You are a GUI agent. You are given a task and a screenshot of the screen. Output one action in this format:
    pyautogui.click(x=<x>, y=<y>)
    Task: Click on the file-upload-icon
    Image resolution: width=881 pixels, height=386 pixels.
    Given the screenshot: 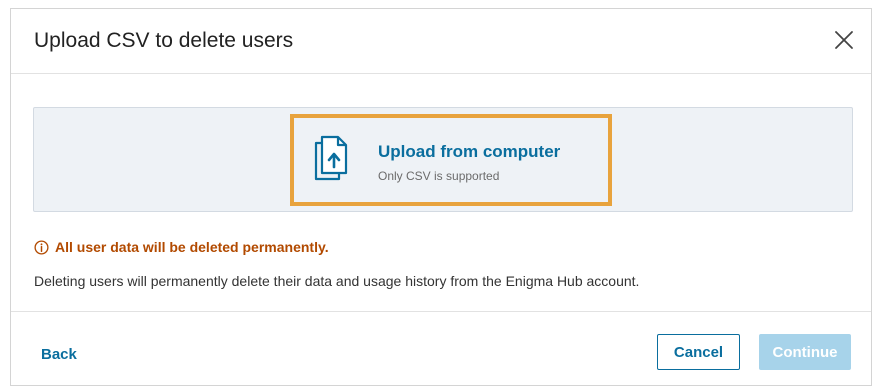 What is the action you would take?
    pyautogui.click(x=331, y=158)
    